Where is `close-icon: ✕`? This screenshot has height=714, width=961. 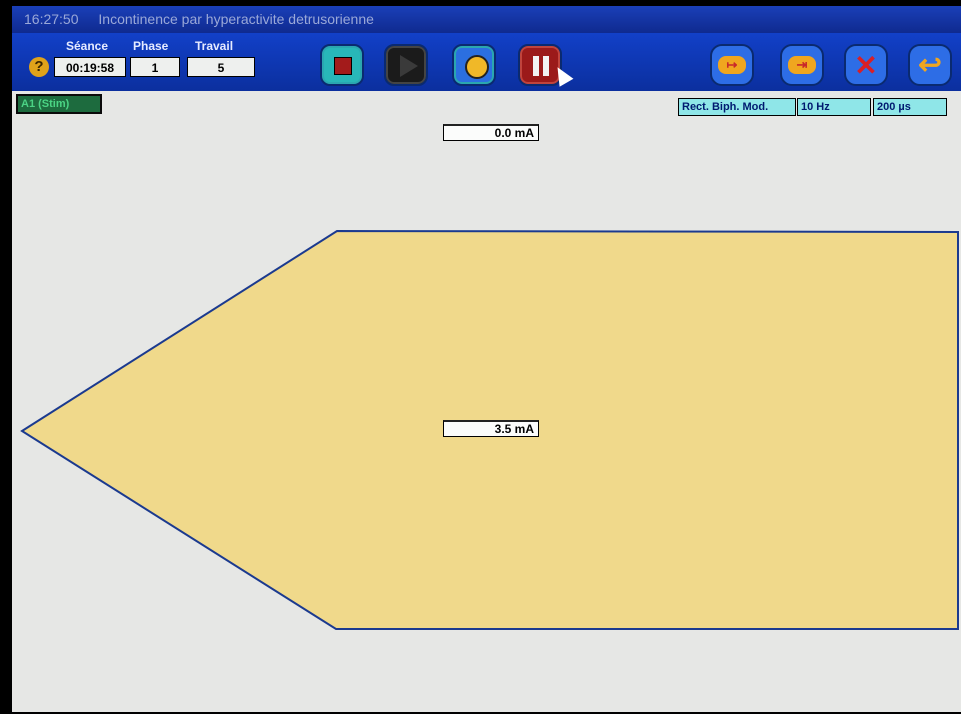
close-icon: ✕ is located at coordinates (866, 65).